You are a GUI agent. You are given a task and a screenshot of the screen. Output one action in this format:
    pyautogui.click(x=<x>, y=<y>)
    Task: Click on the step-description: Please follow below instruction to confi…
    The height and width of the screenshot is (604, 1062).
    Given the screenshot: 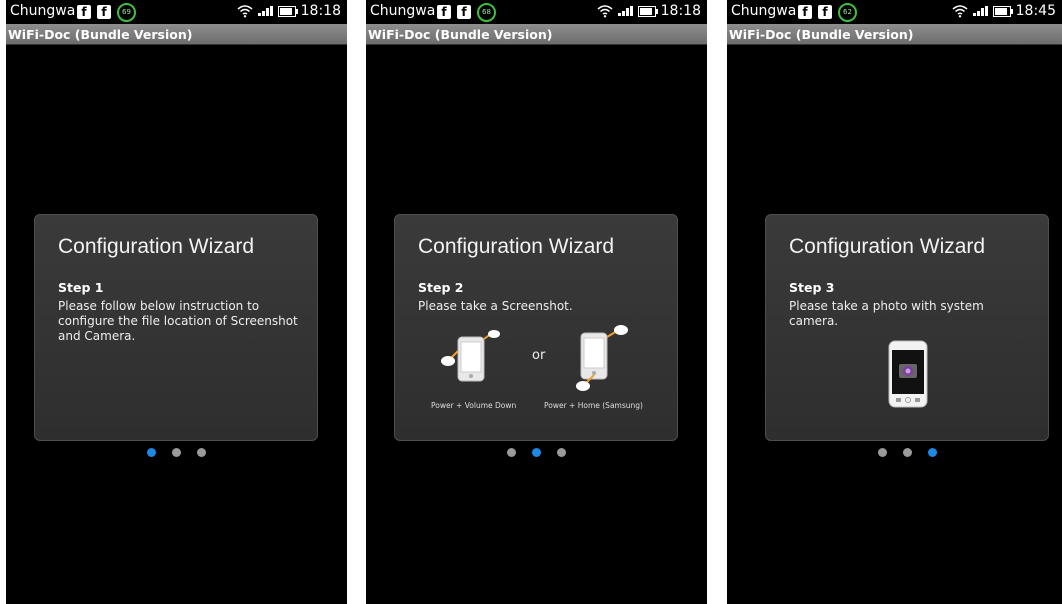 What is the action you would take?
    pyautogui.click(x=178, y=321)
    